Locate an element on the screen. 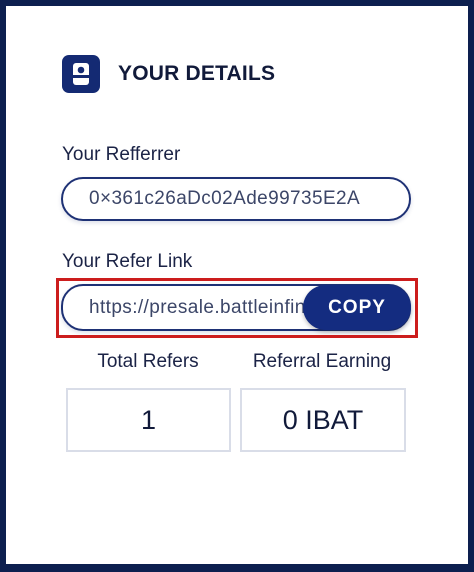 The height and width of the screenshot is (572, 474). page-title: YOUR DETAILS is located at coordinates (197, 73).